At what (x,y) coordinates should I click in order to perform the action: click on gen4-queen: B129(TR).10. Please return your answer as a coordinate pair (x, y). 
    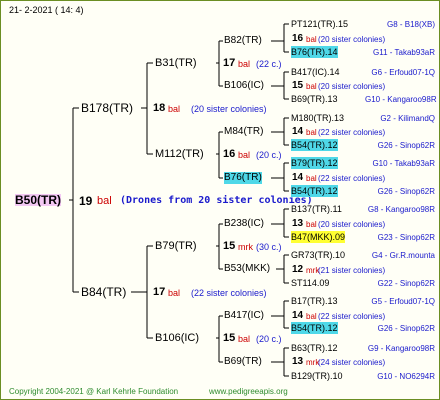
    Looking at the image, I should click on (317, 376).